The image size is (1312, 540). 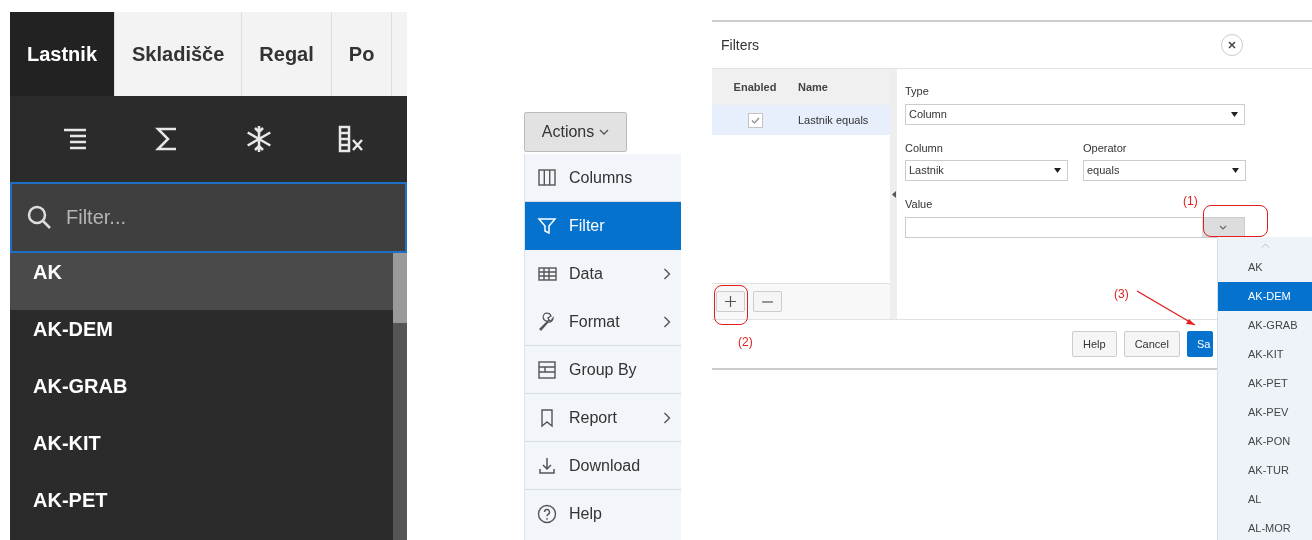 What do you see at coordinates (986, 170) in the screenshot?
I see `select-field: Lastnik` at bounding box center [986, 170].